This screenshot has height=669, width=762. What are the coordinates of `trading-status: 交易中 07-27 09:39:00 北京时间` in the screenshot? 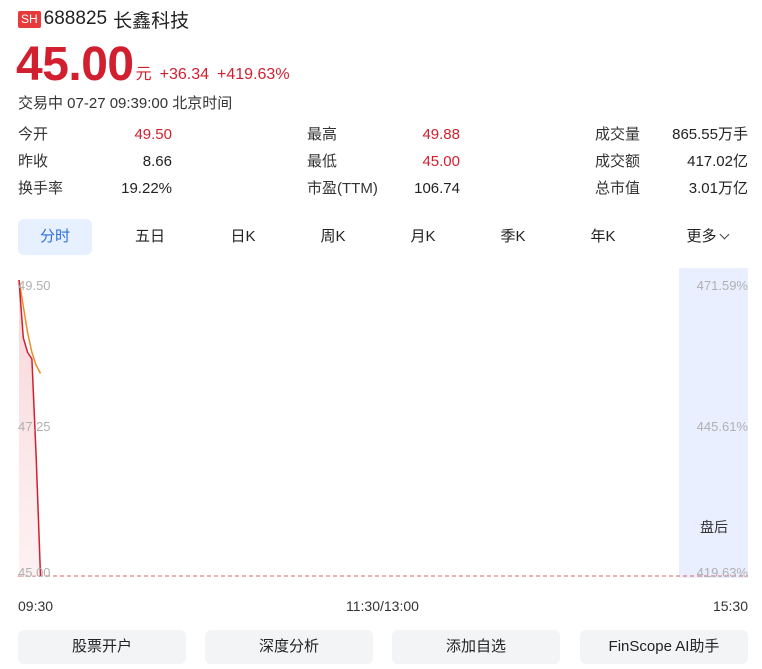 It's located at (125, 103).